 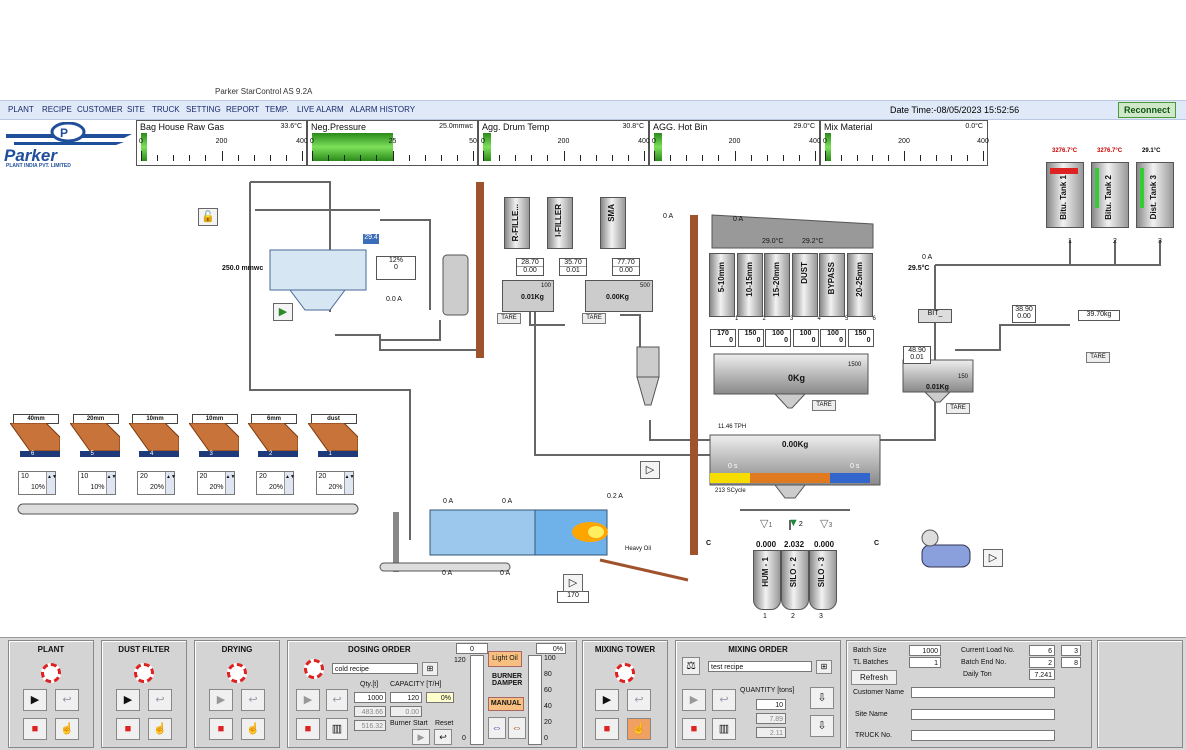 I want to click on drying-reset-button: ↩, so click(x=253, y=700).